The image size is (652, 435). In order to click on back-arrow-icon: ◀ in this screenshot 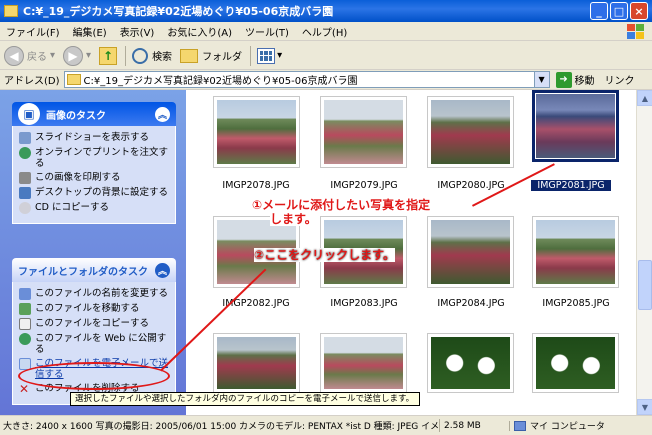, I will do `click(14, 55)`.